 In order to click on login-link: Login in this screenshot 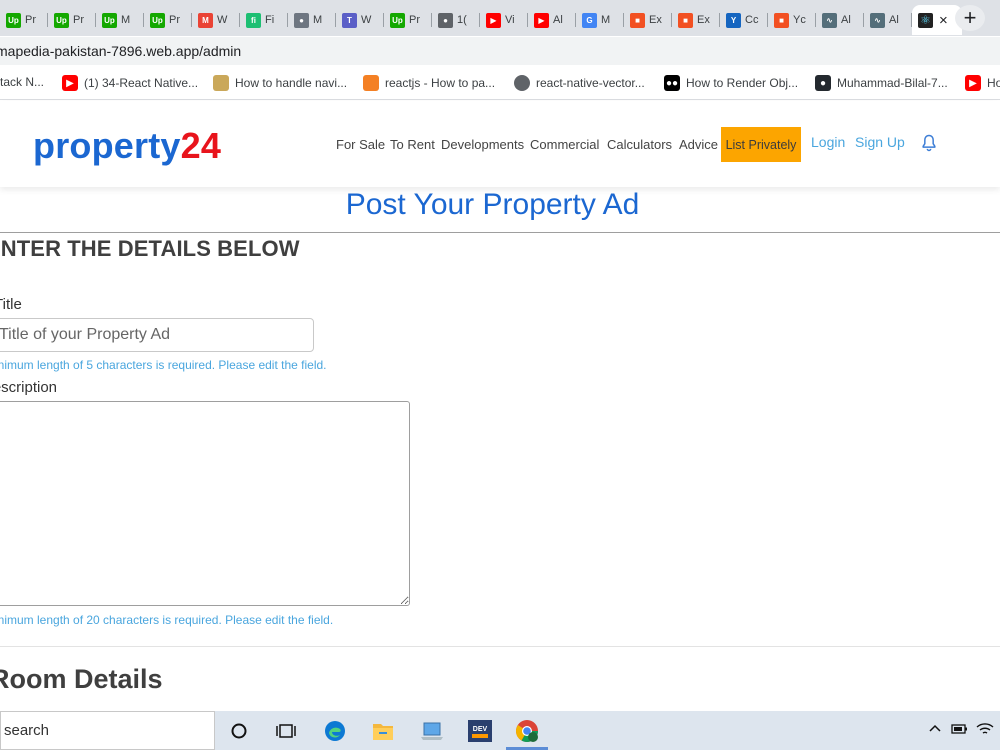, I will do `click(828, 142)`.